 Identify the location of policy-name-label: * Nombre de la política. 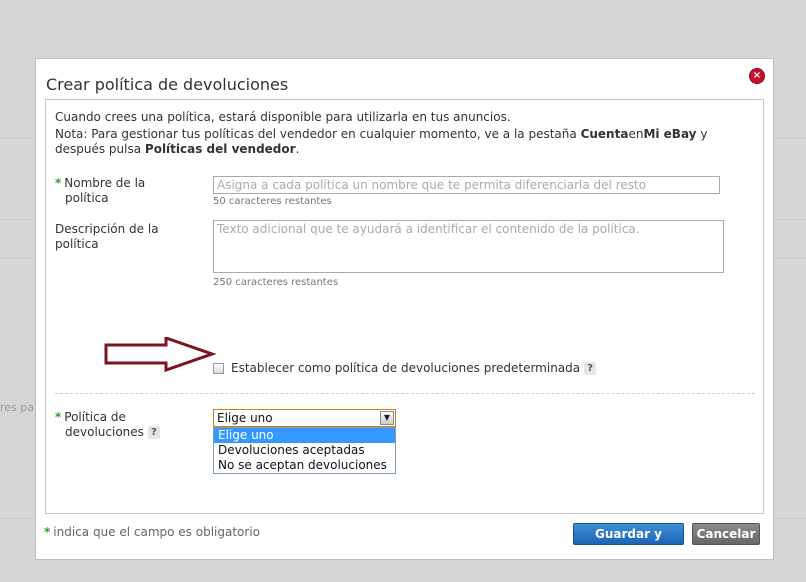
(100, 190).